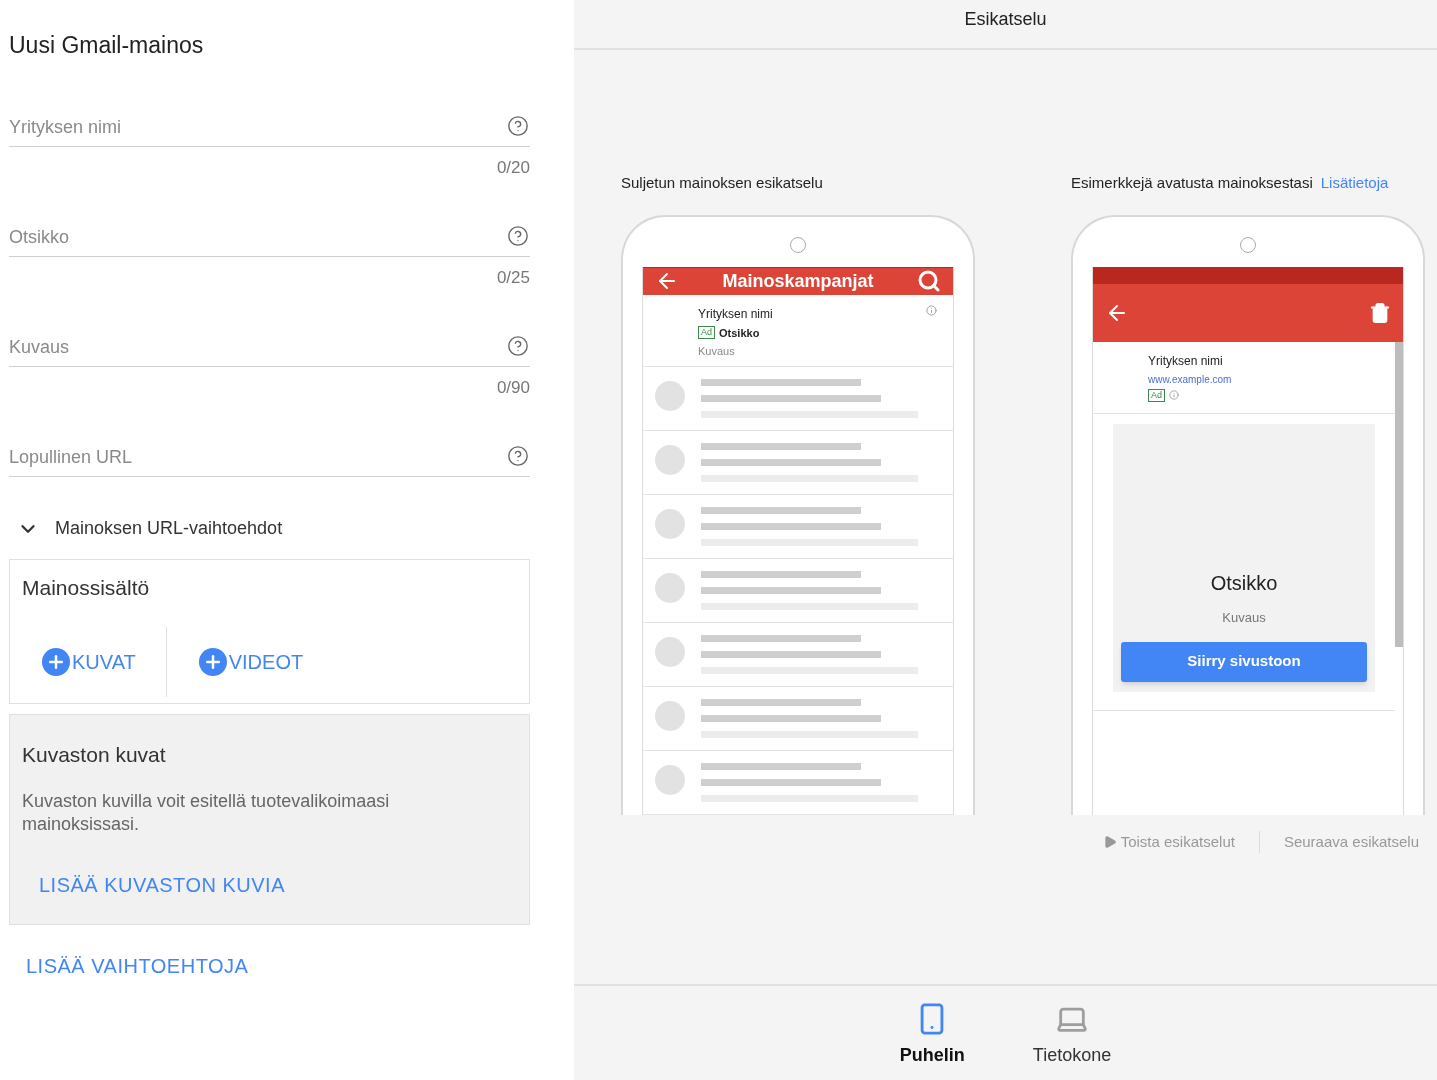 The image size is (1437, 1080). Describe the element at coordinates (1338, 841) in the screenshot. I see `preview-control: Seuraava esikatselu` at that location.